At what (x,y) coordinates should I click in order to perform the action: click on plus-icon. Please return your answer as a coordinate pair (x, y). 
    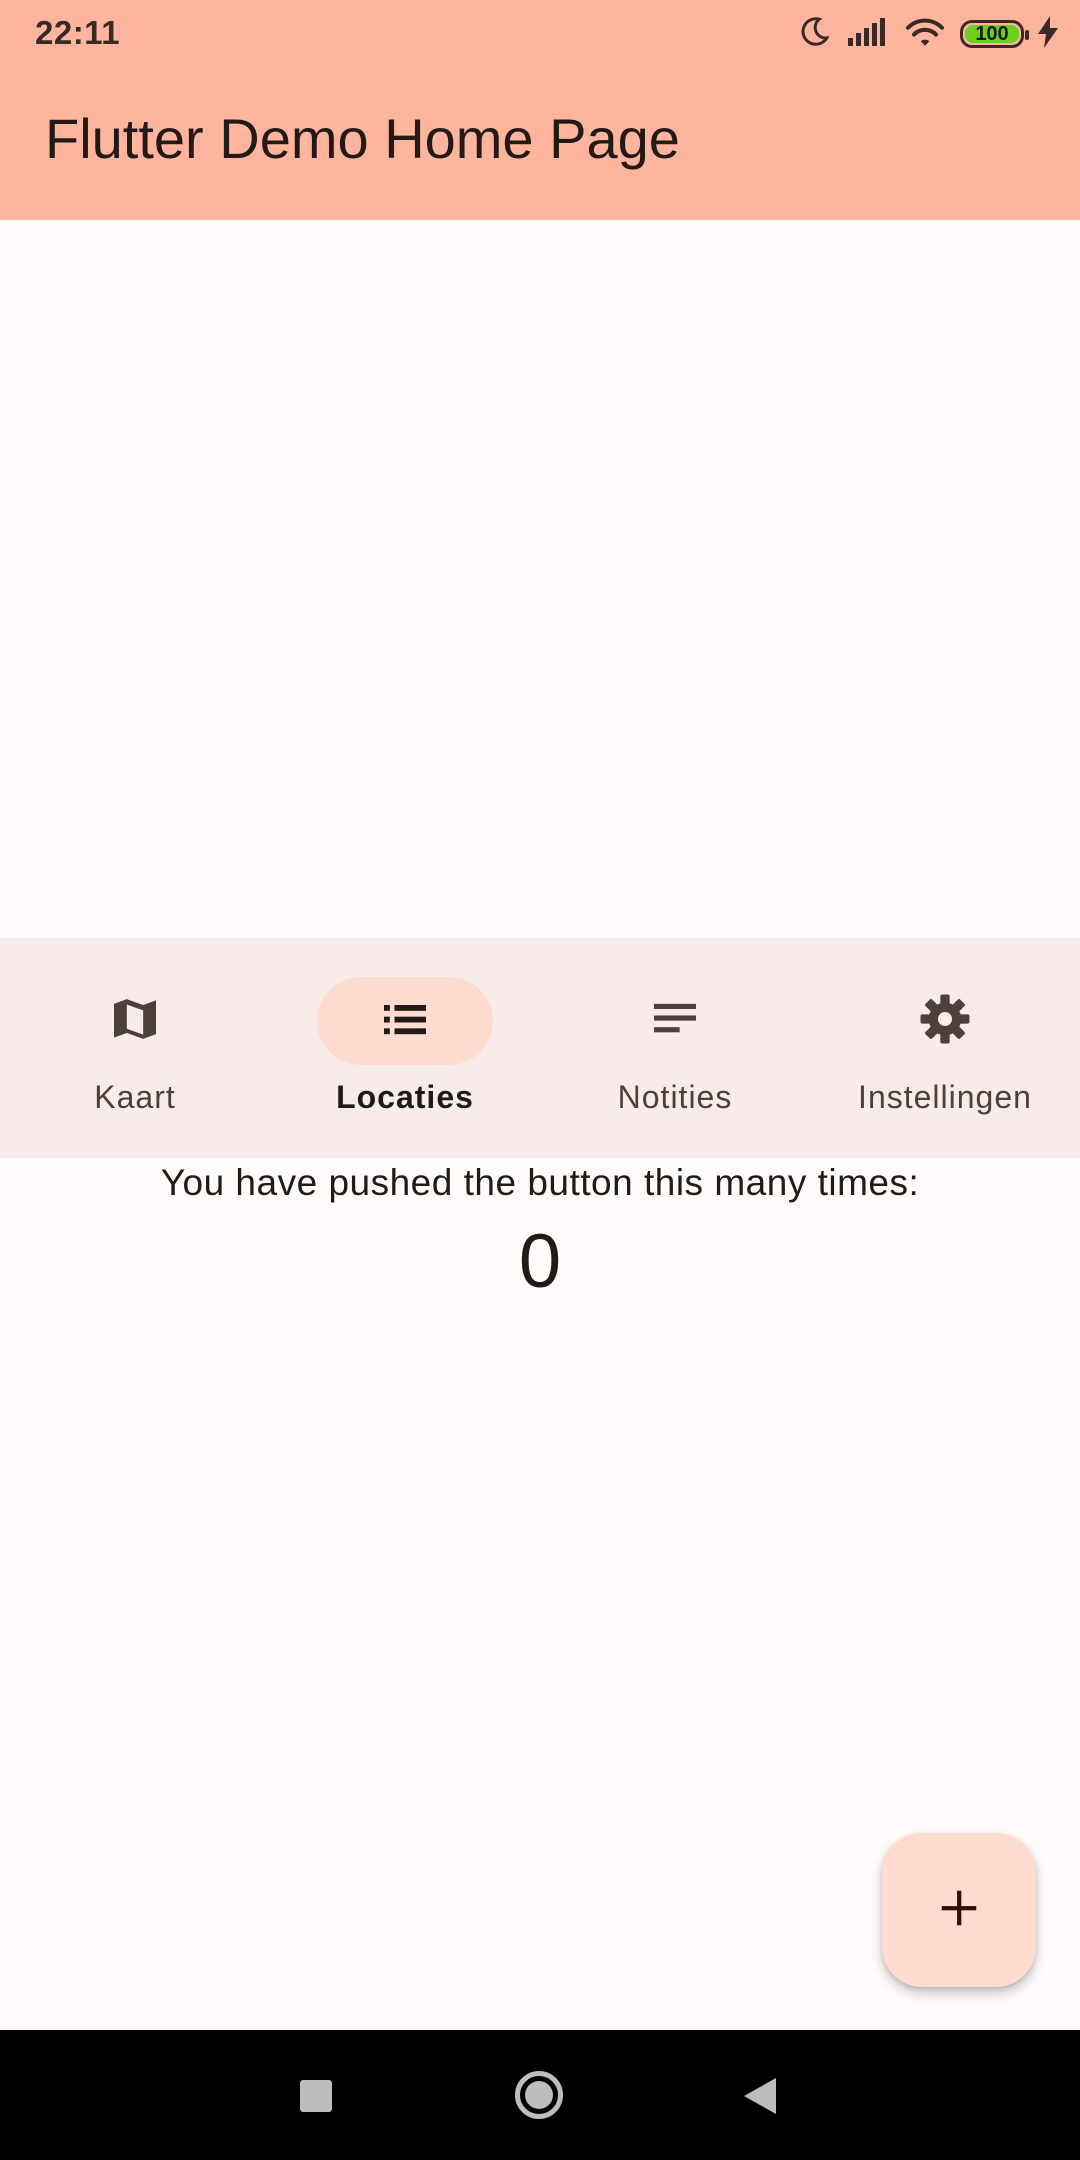
    Looking at the image, I should click on (959, 1910).